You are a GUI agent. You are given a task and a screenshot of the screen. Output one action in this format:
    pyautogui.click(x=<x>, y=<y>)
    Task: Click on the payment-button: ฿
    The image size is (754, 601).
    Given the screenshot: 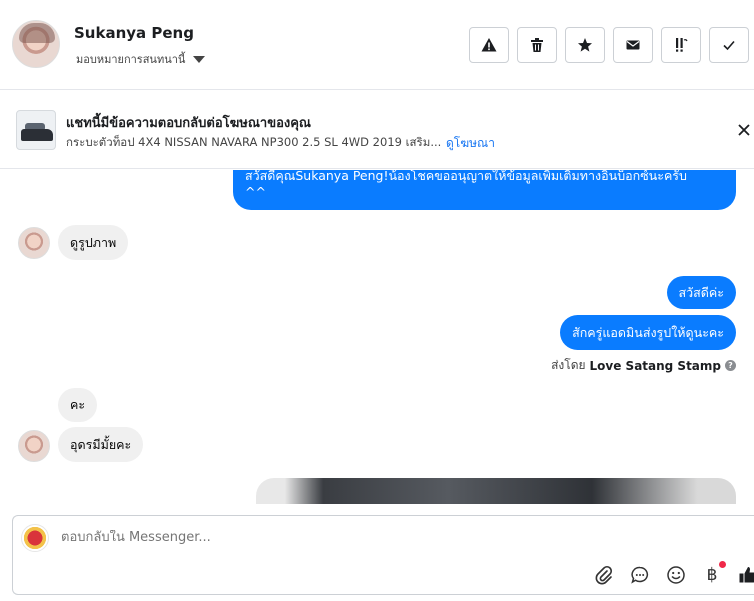 What is the action you would take?
    pyautogui.click(x=713, y=573)
    